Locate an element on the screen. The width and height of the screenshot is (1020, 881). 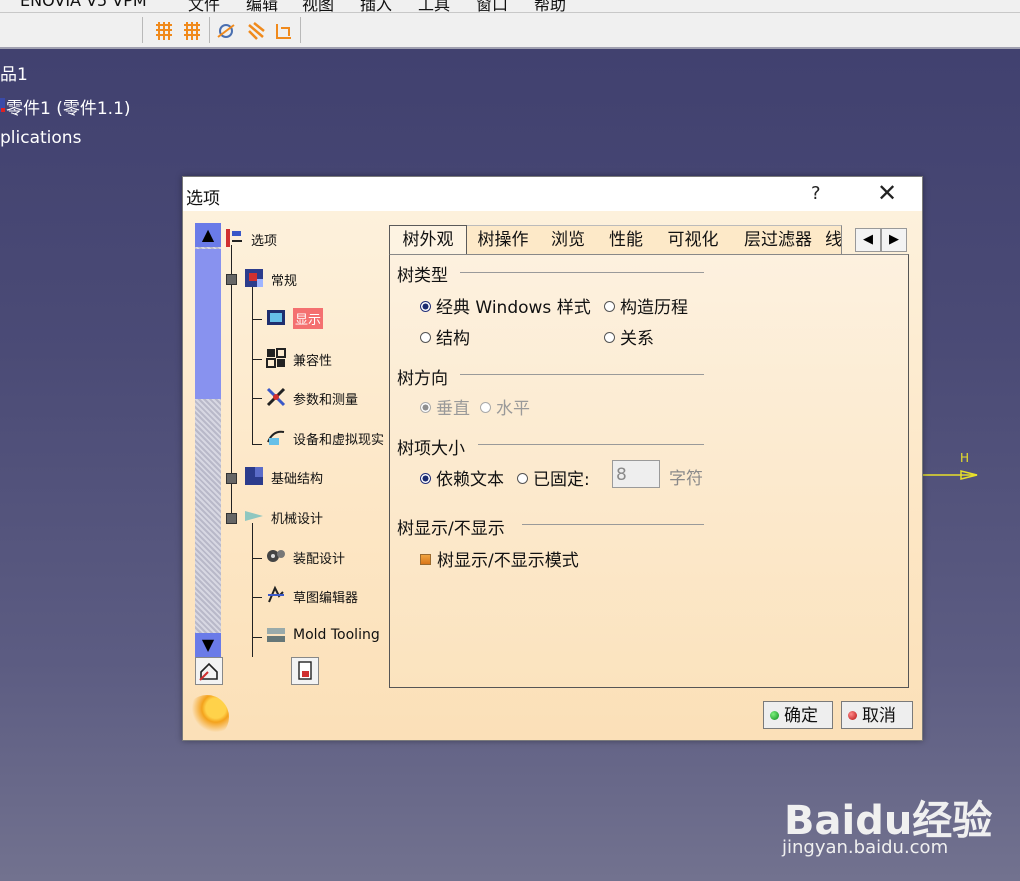
nav-item-label: Mold Tooling is located at coordinates (336, 635).